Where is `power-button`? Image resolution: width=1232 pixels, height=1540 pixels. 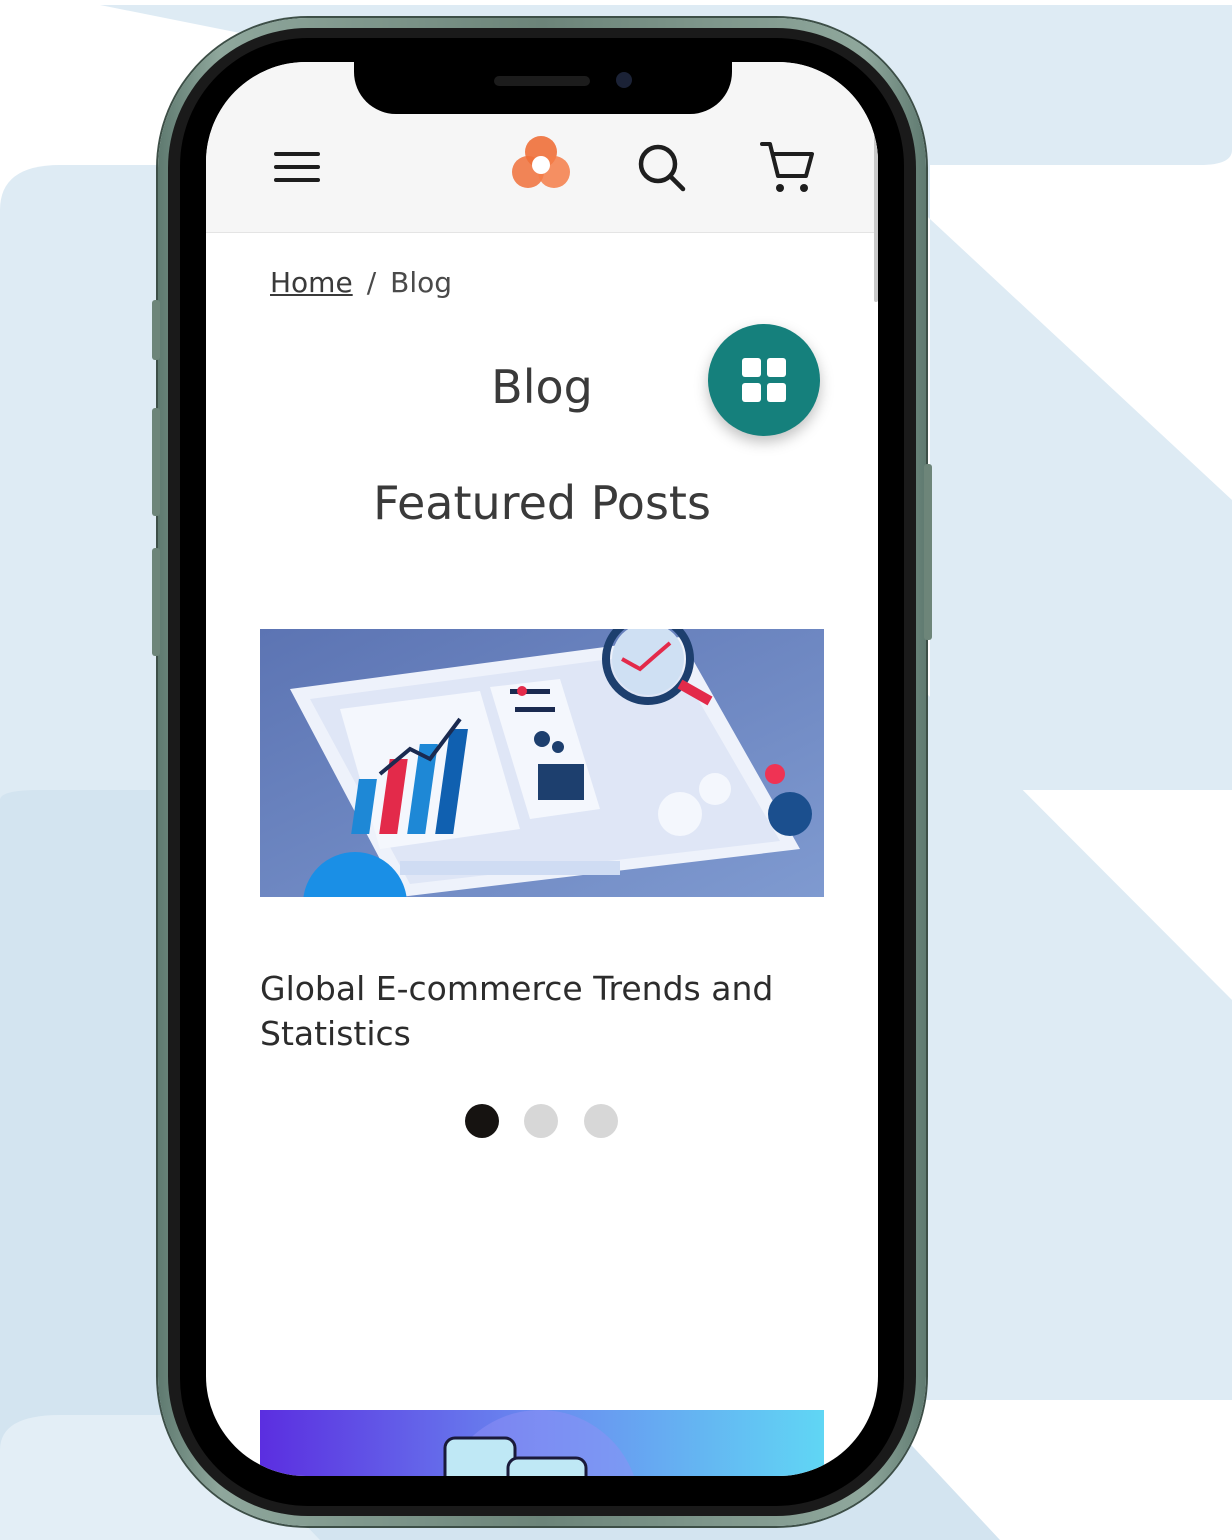 power-button is located at coordinates (928, 552).